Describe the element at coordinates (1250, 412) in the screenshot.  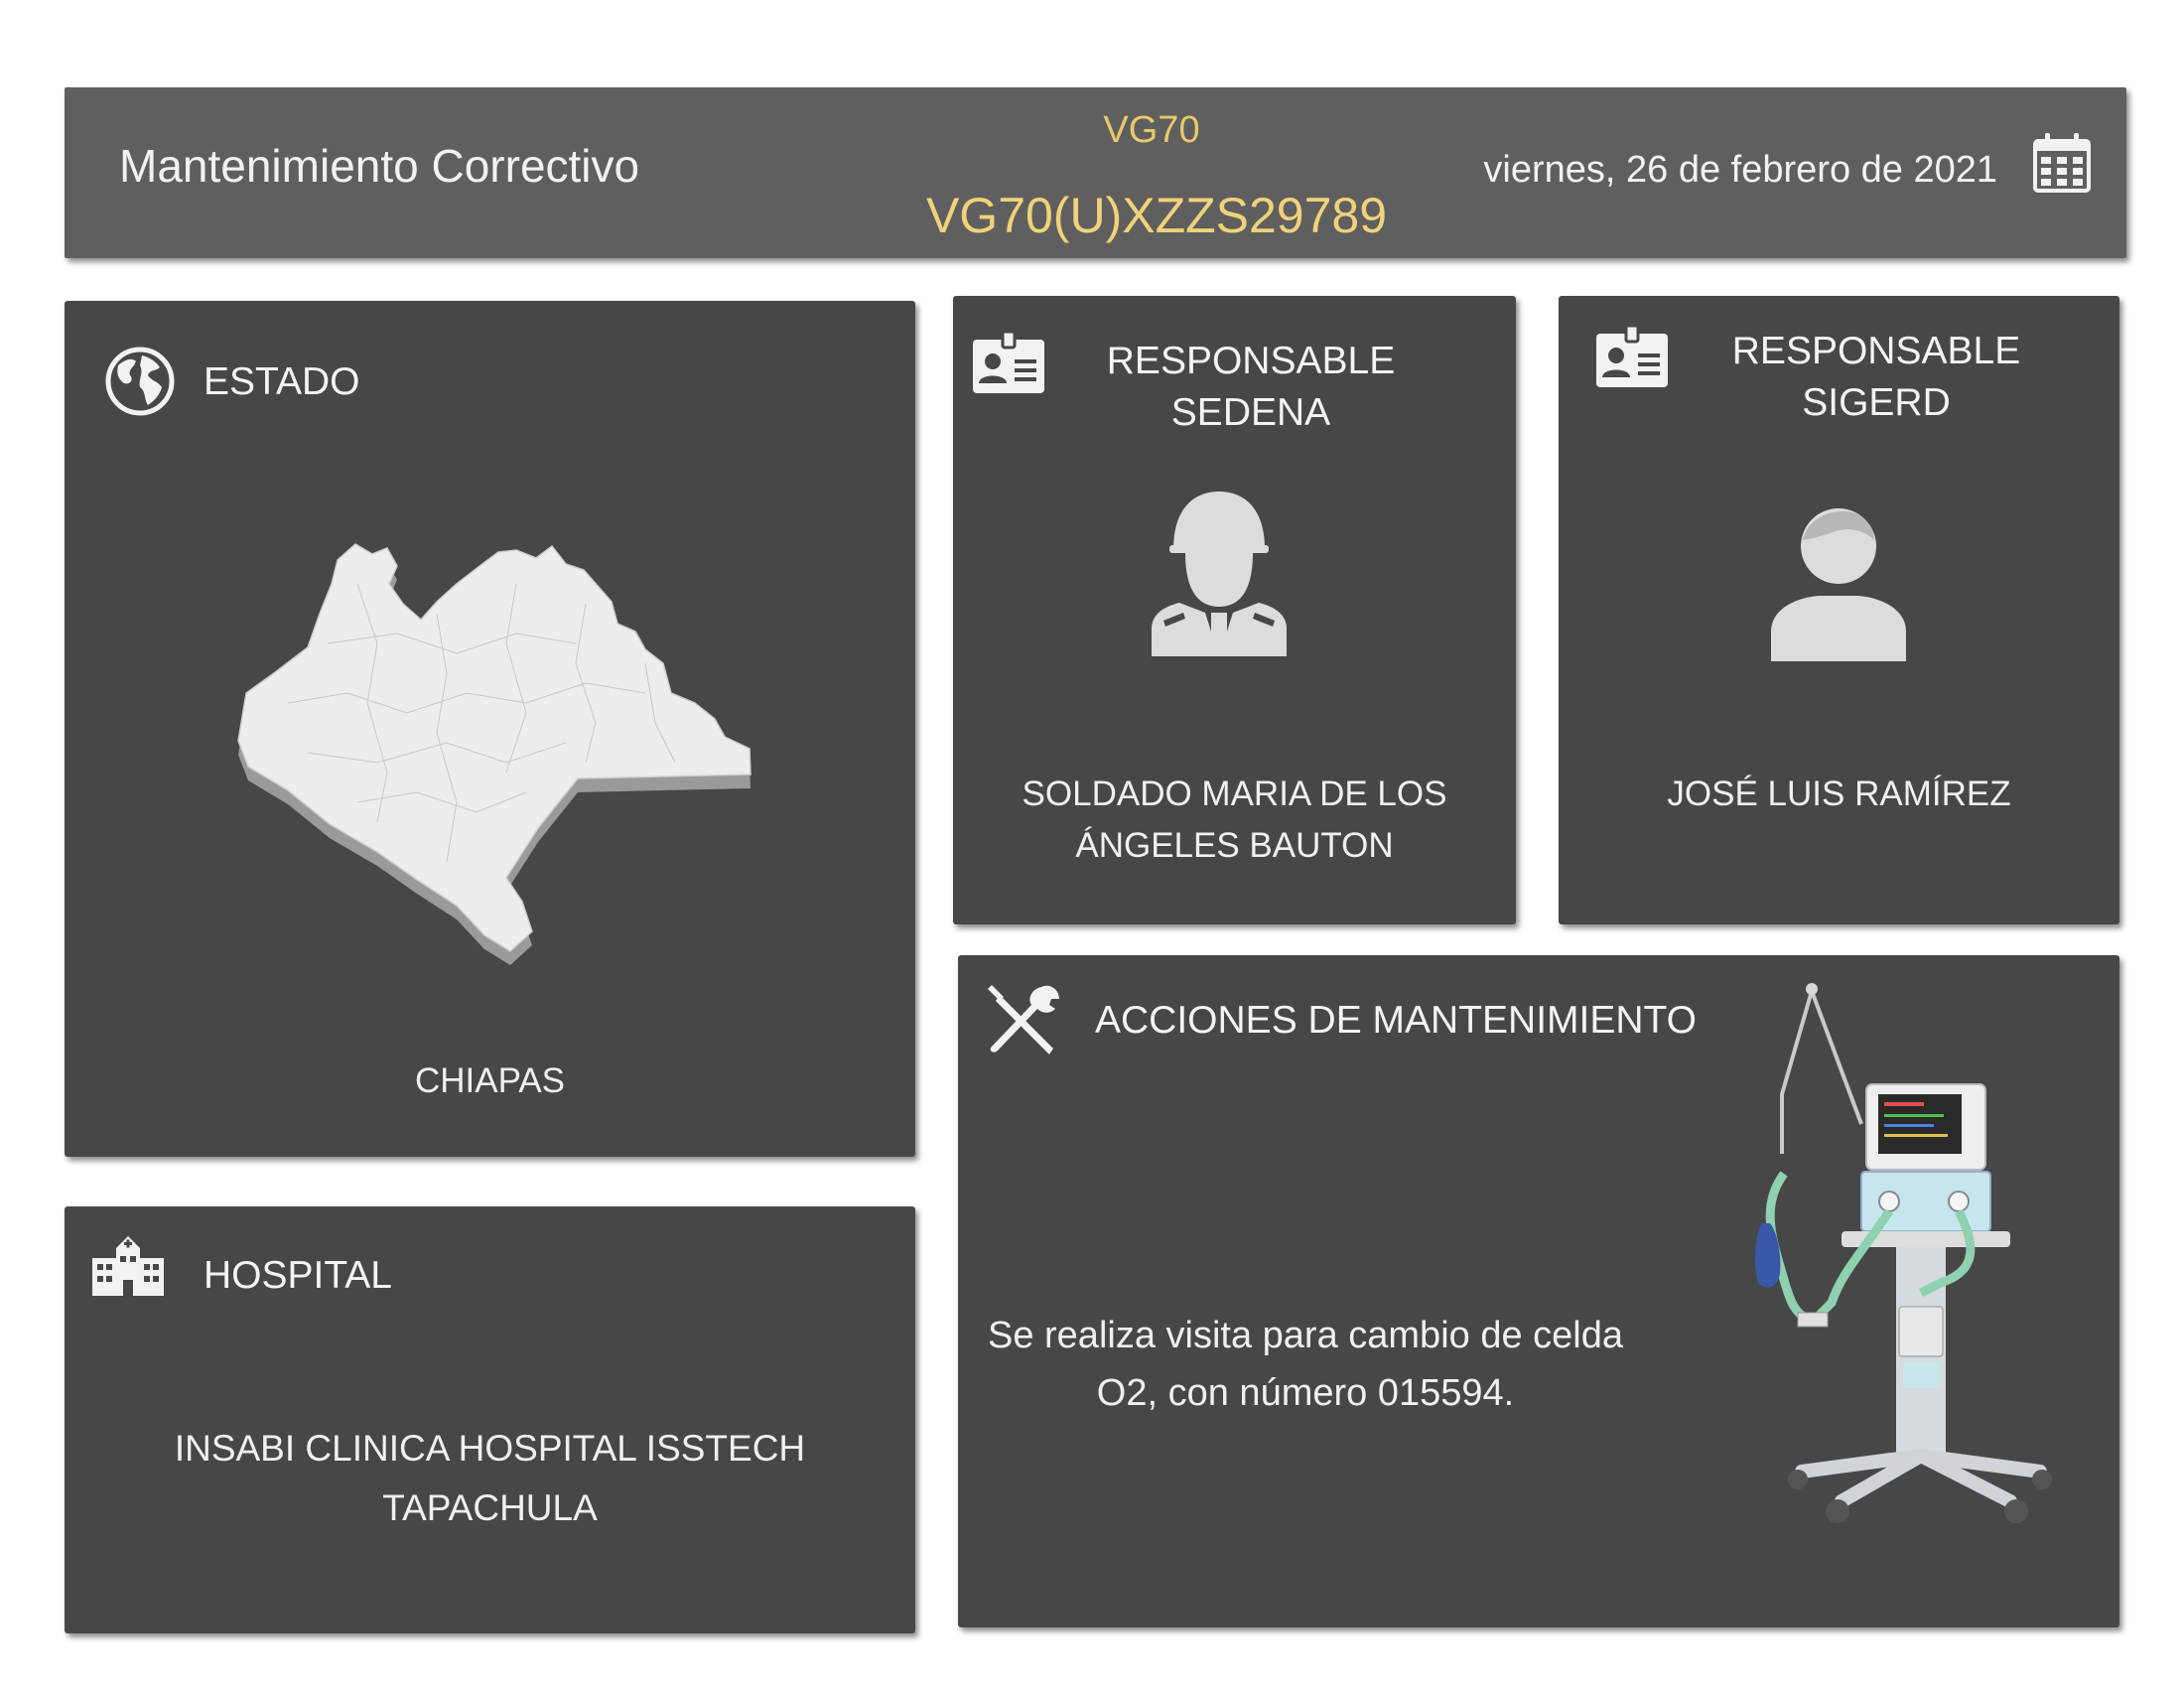
I see `sedena-title-line2: SEDENA` at that location.